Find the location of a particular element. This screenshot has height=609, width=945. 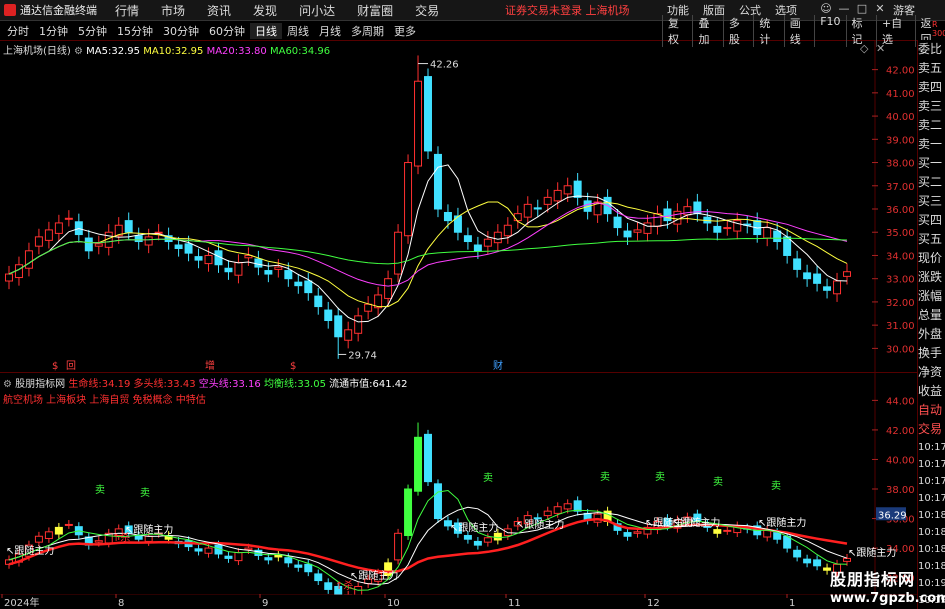

period-tab-monthly: 月线 is located at coordinates (330, 31).